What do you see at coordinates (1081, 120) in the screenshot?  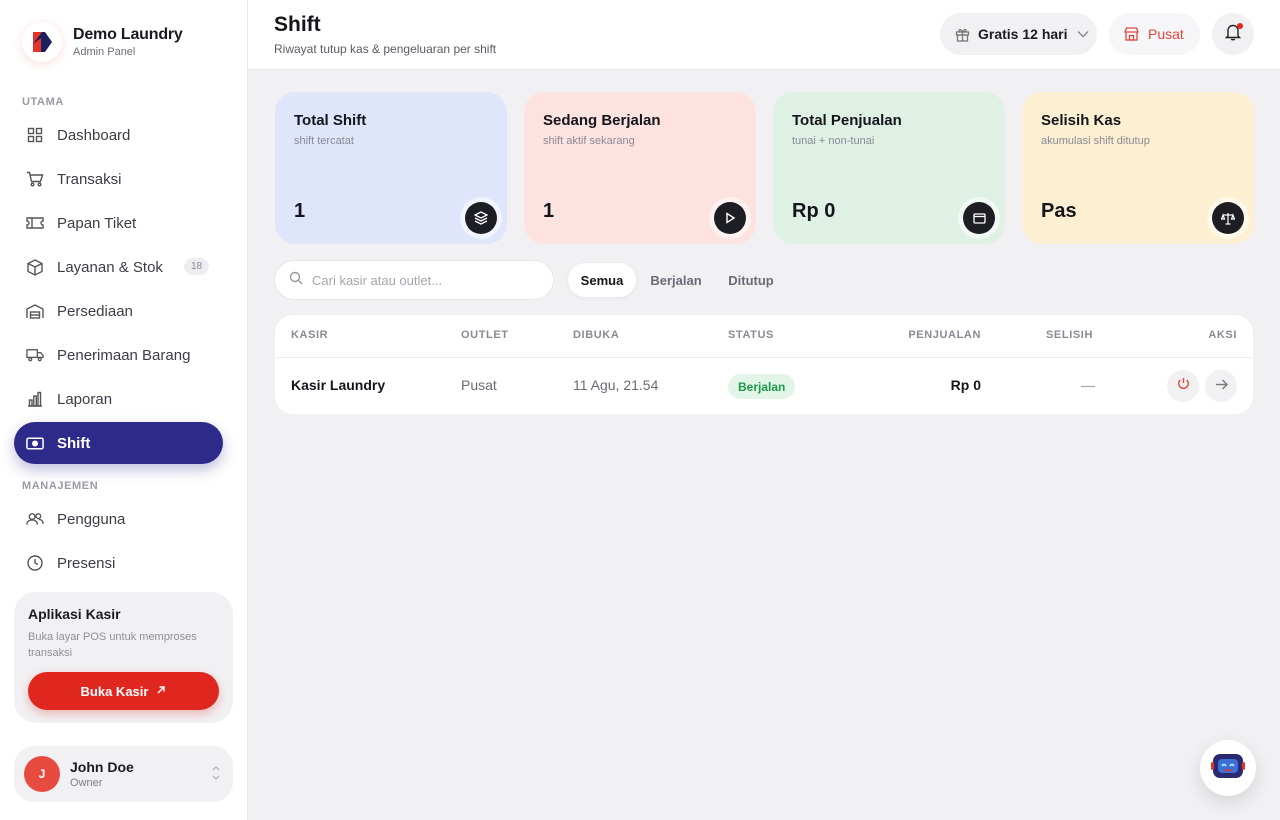 I see `stat-title: Selisih Kas` at bounding box center [1081, 120].